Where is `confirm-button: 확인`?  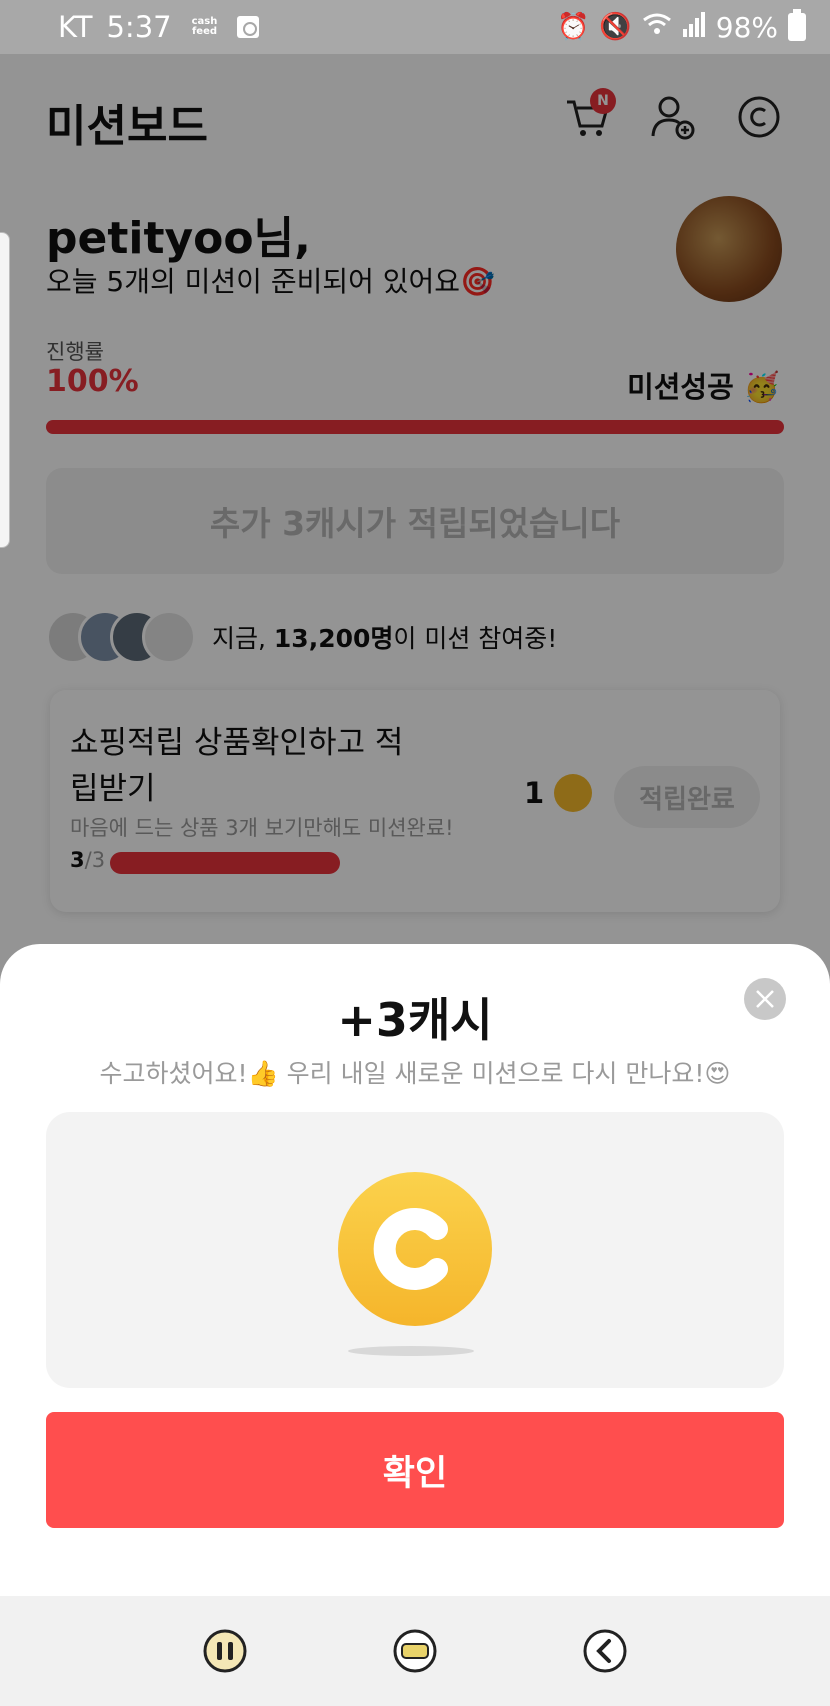
confirm-button: 확인 is located at coordinates (415, 1470).